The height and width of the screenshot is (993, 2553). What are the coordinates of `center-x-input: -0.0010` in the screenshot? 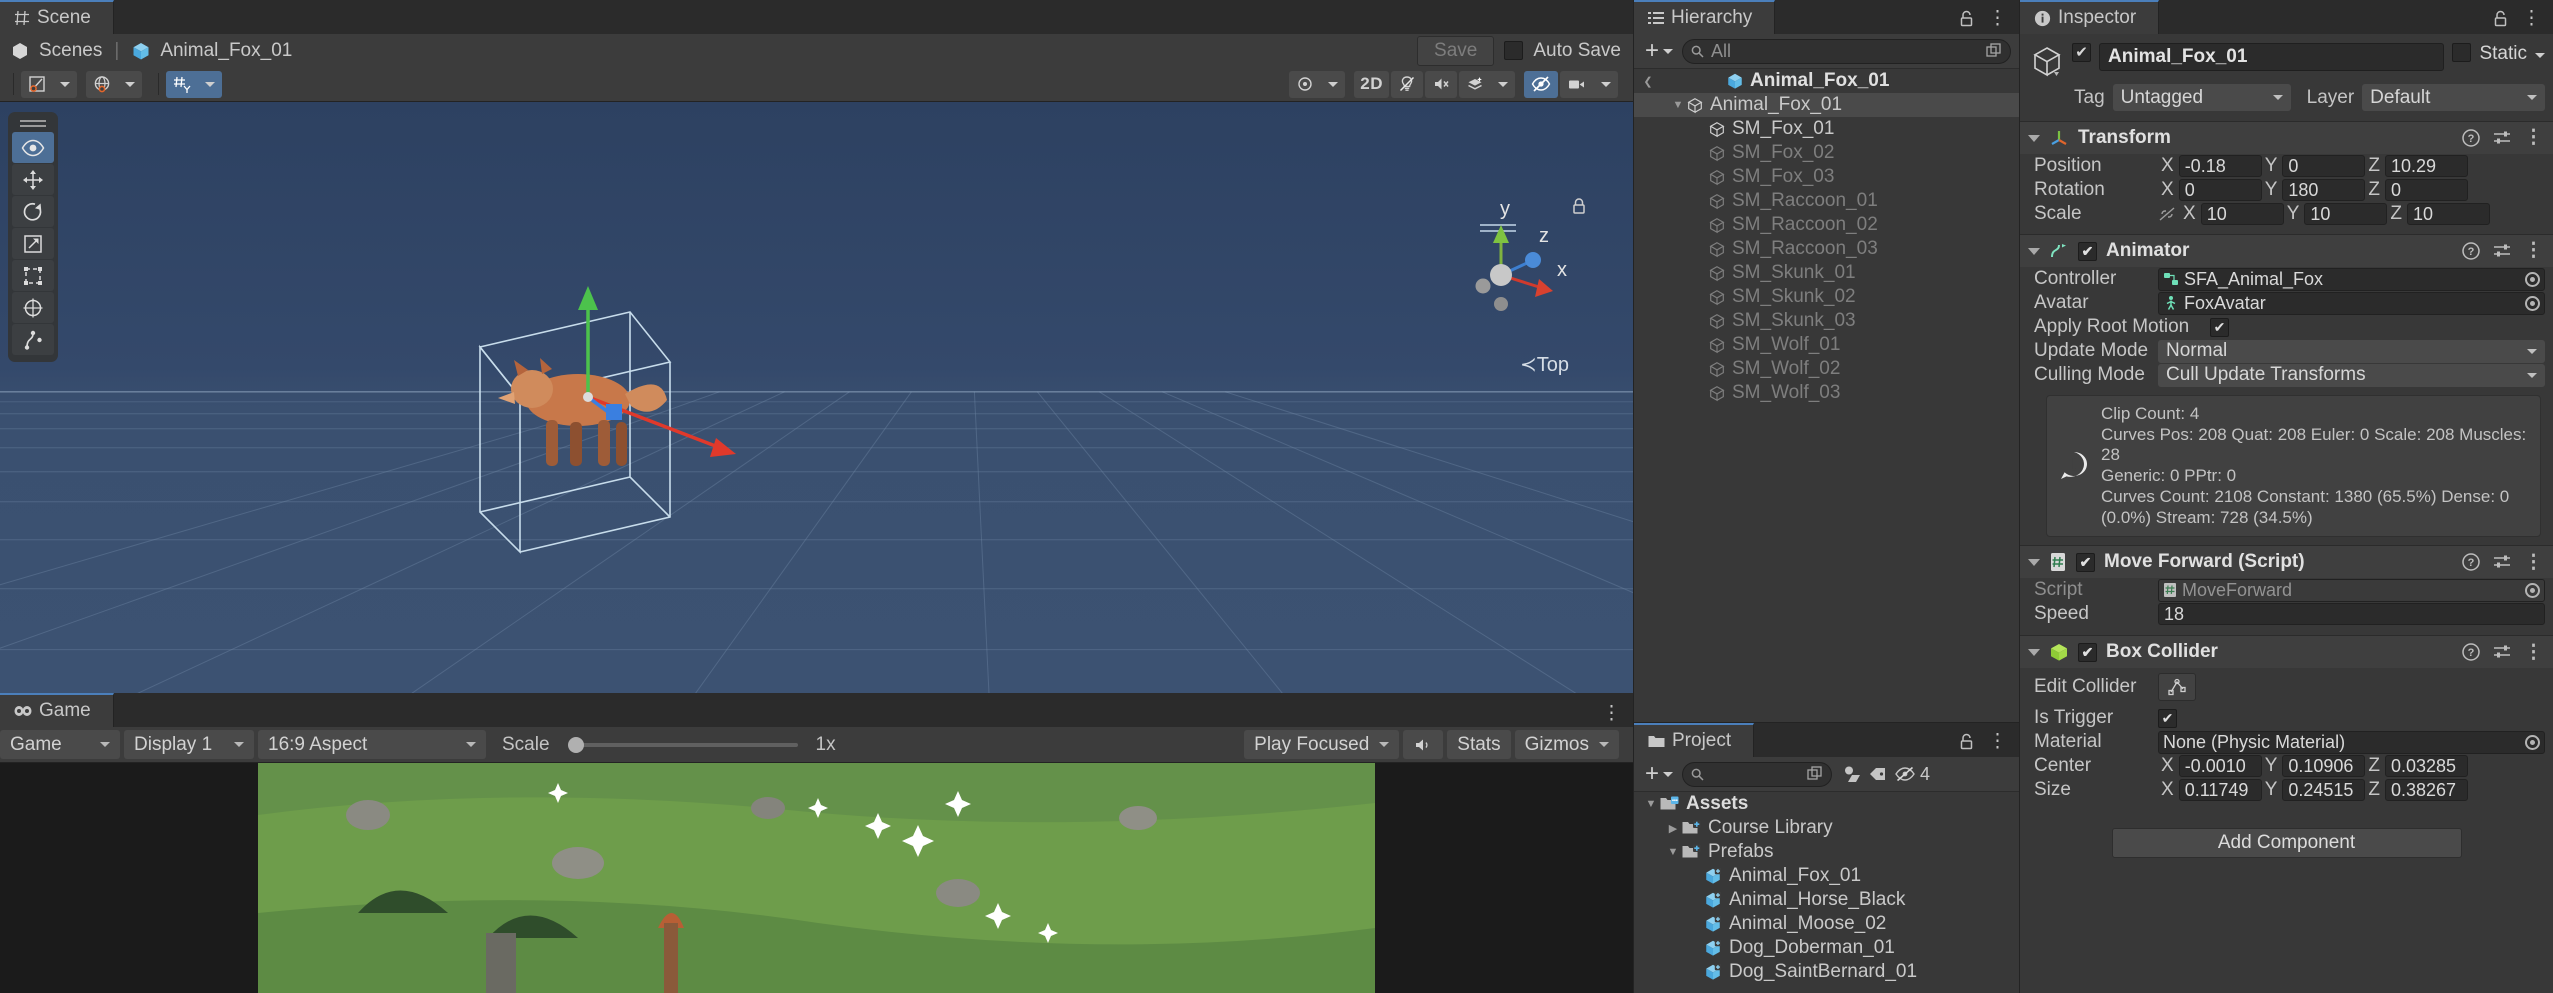 It's located at (2220, 766).